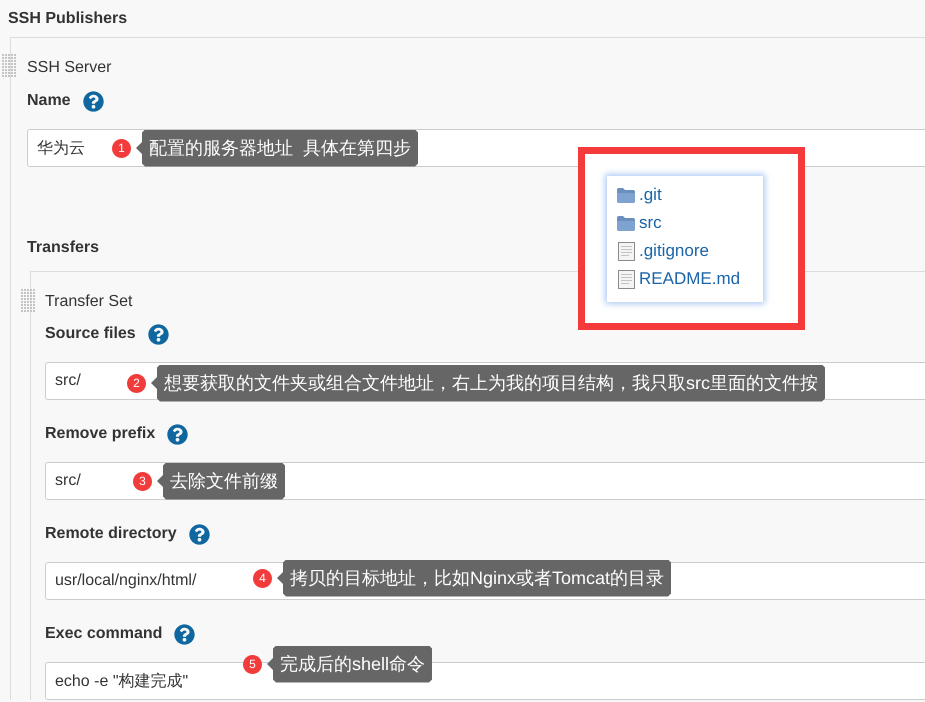  What do you see at coordinates (88, 302) in the screenshot?
I see `panel-title: Transfer Set` at bounding box center [88, 302].